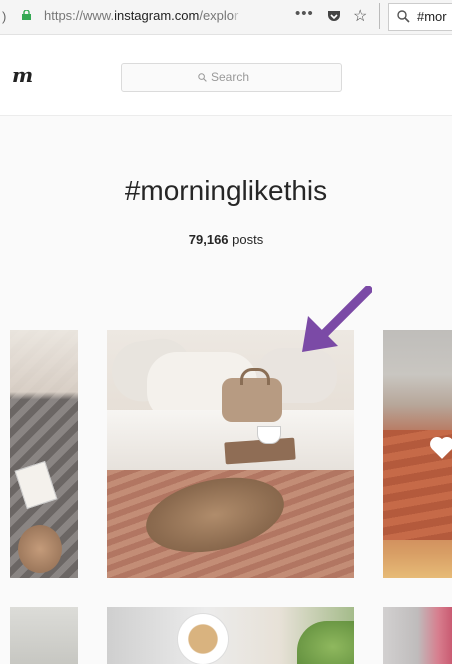 The image size is (452, 664). What do you see at coordinates (4, 16) in the screenshot?
I see `back-glyph-icon: )` at bounding box center [4, 16].